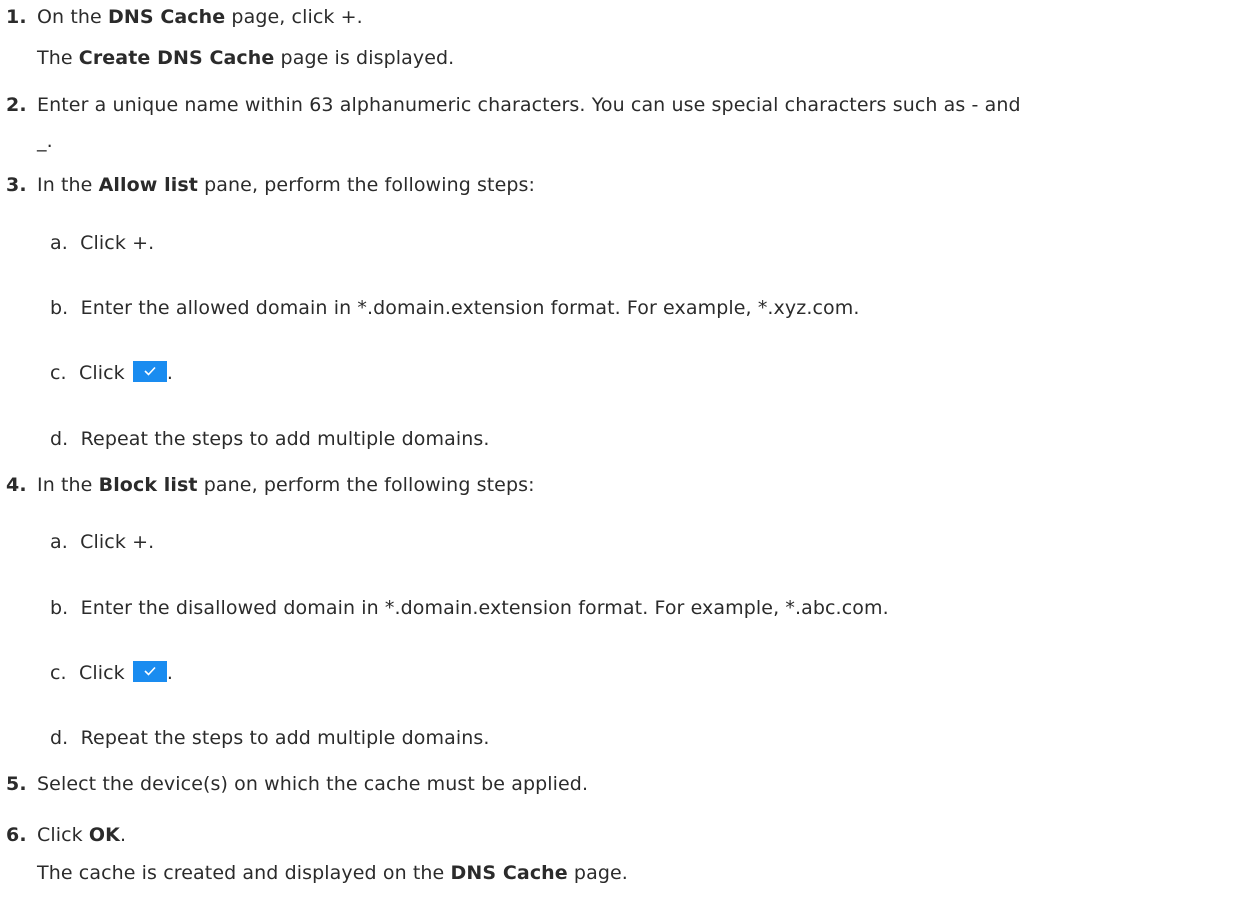  Describe the element at coordinates (104, 835) in the screenshot. I see `button-name: OK` at that location.